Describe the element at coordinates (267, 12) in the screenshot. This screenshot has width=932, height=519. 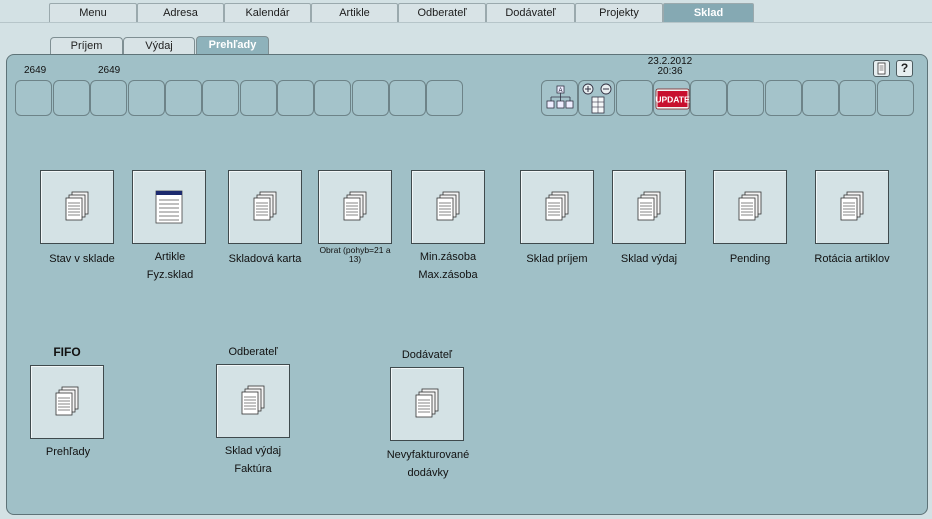
I see `tab-kalendar: Kalendár` at that location.